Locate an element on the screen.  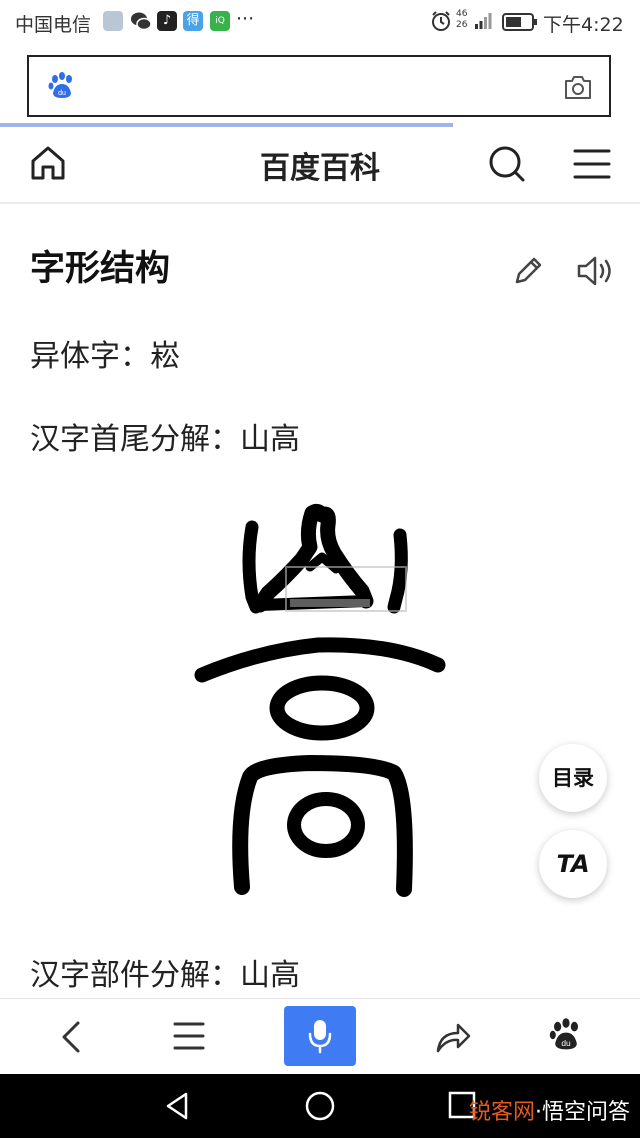
voice-search-button is located at coordinates (320, 1036).